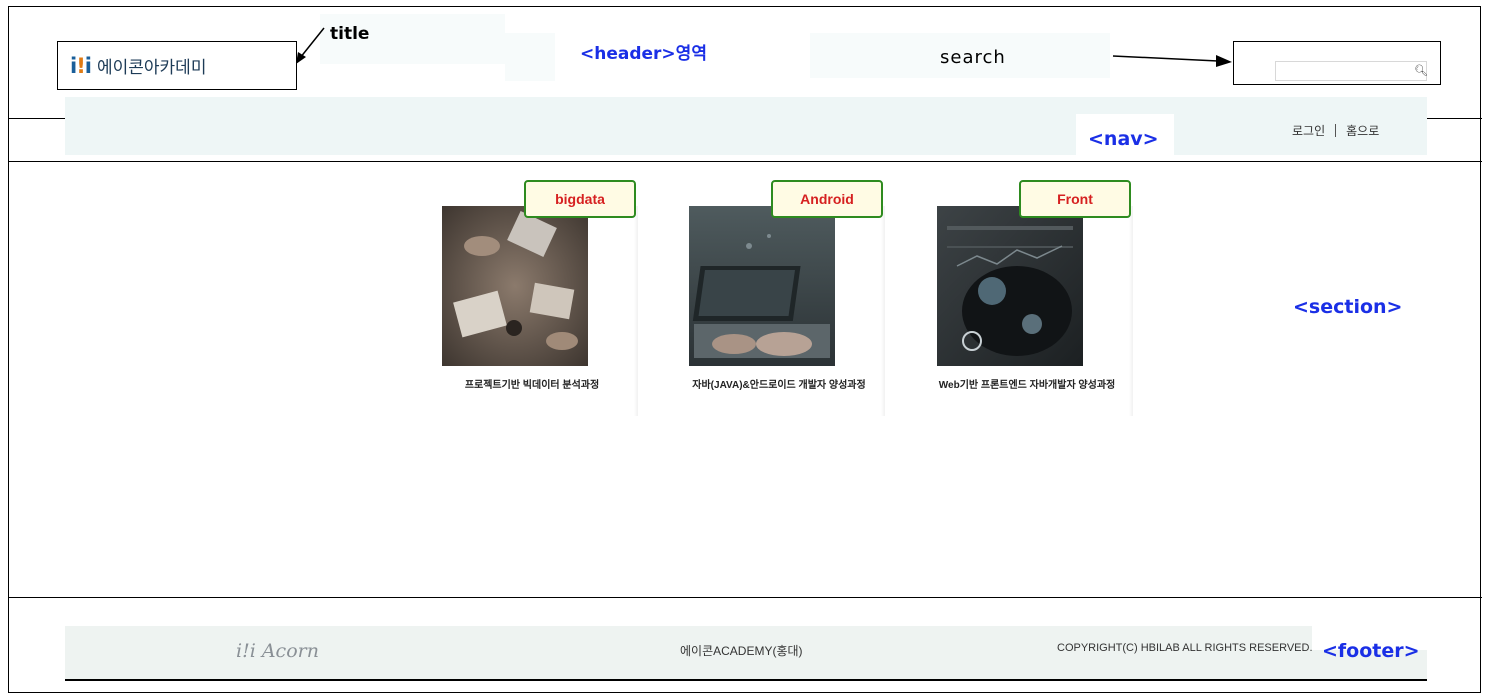 This screenshot has height=696, width=1490. Describe the element at coordinates (350, 34) in the screenshot. I see `annotation-title: title` at that location.